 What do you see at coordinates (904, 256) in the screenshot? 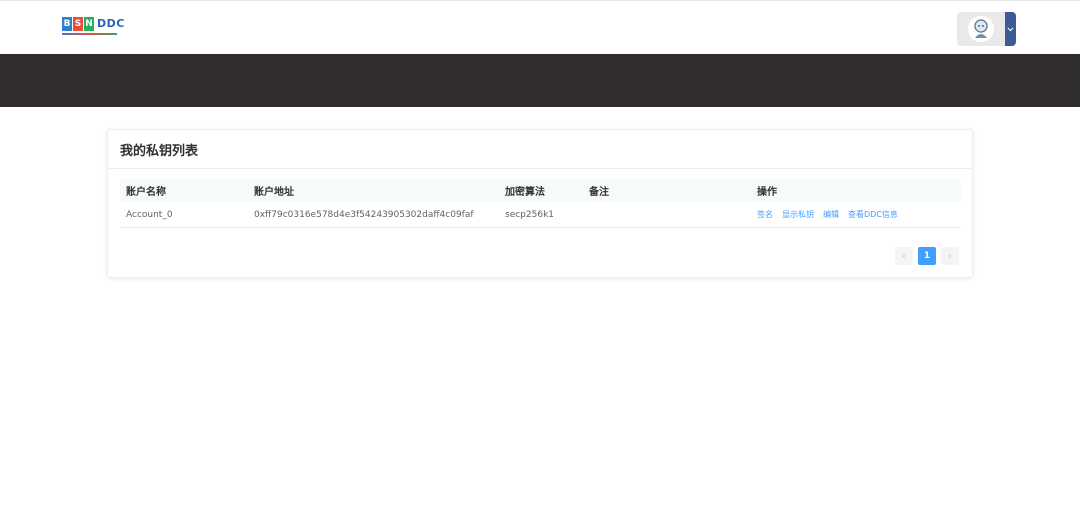
I see `prev-page-button: ‹` at bounding box center [904, 256].